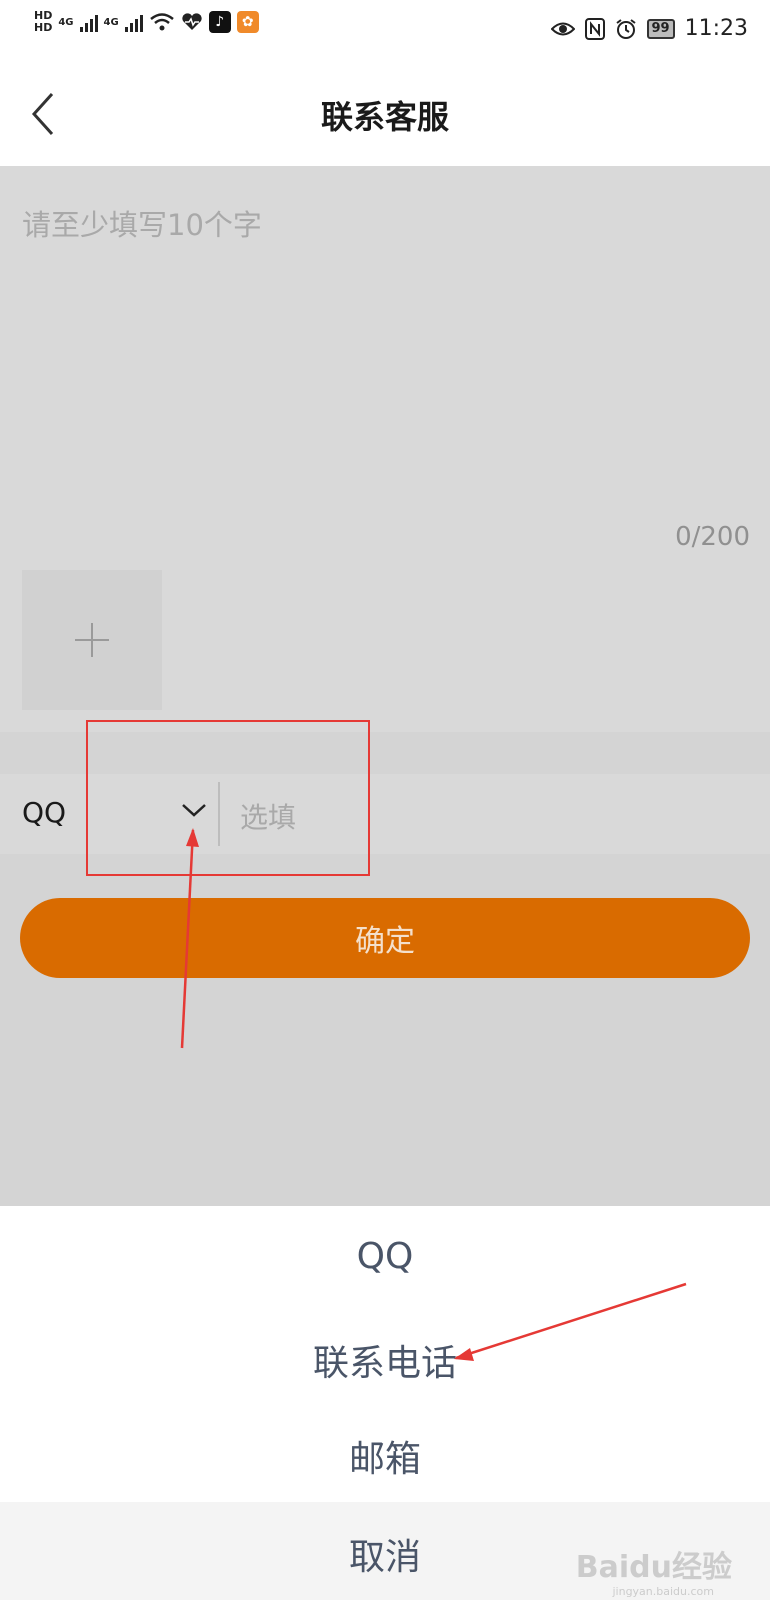 This screenshot has height=1600, width=770. I want to click on status-right: 99 11:23, so click(649, 28).